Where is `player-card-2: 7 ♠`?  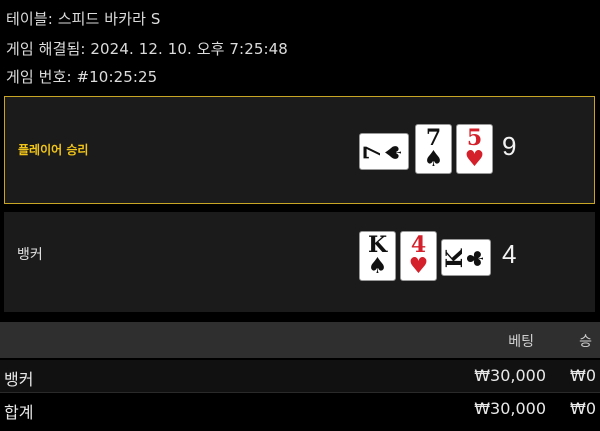 player-card-2: 7 ♠ is located at coordinates (433, 149).